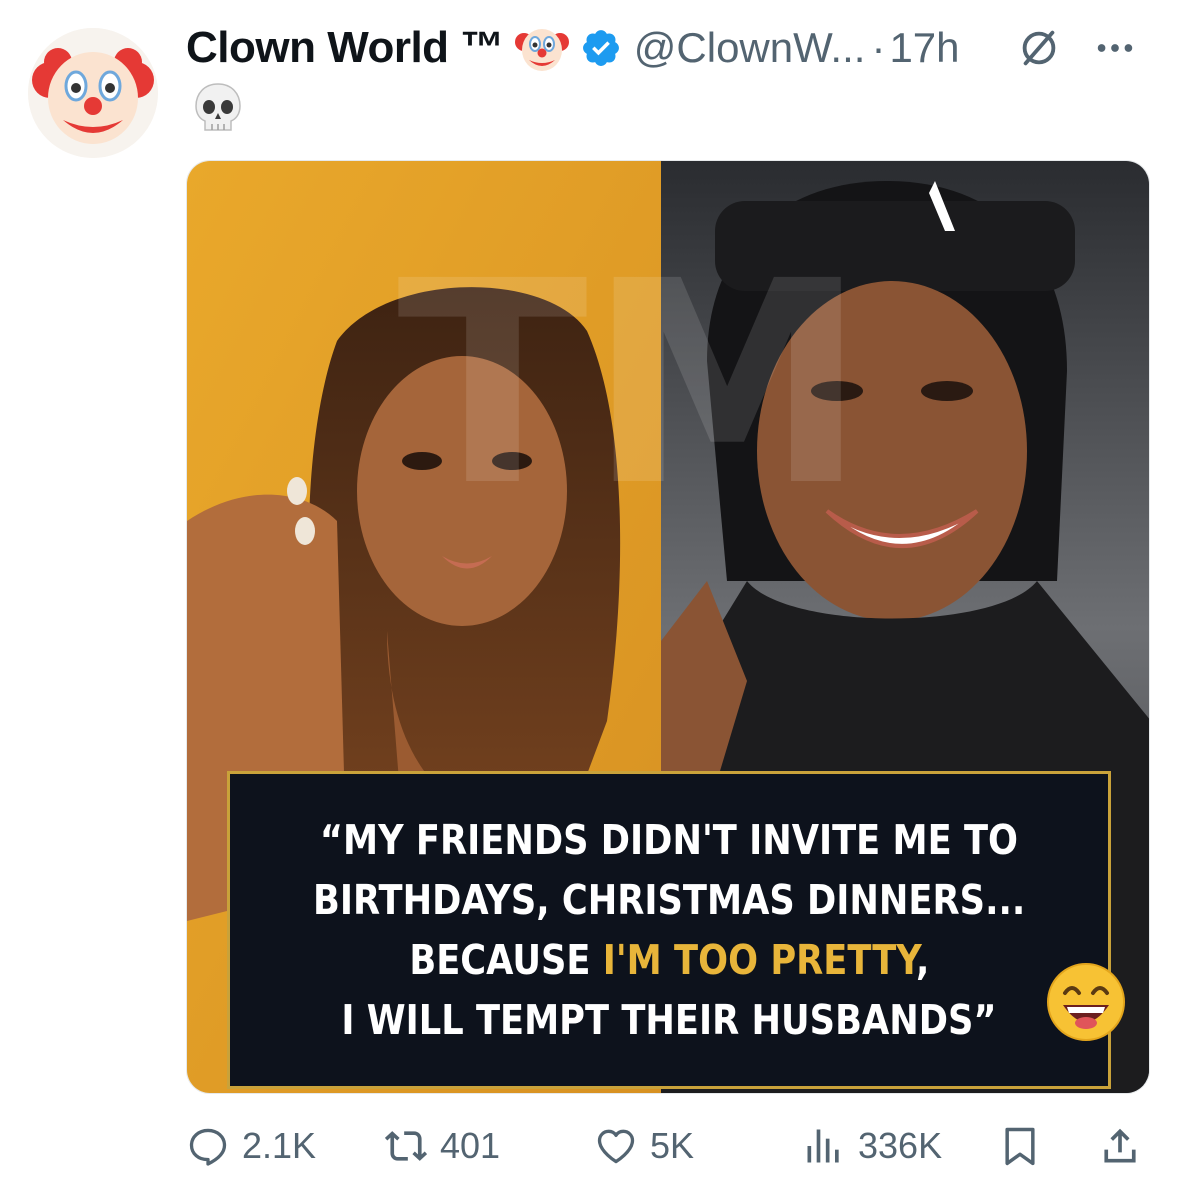 Image resolution: width=1179 pixels, height=1196 pixels. Describe the element at coordinates (669, 1020) in the screenshot. I see `caption-line-4: I WILL TEMPT THEIR HUSBANDS”` at that location.